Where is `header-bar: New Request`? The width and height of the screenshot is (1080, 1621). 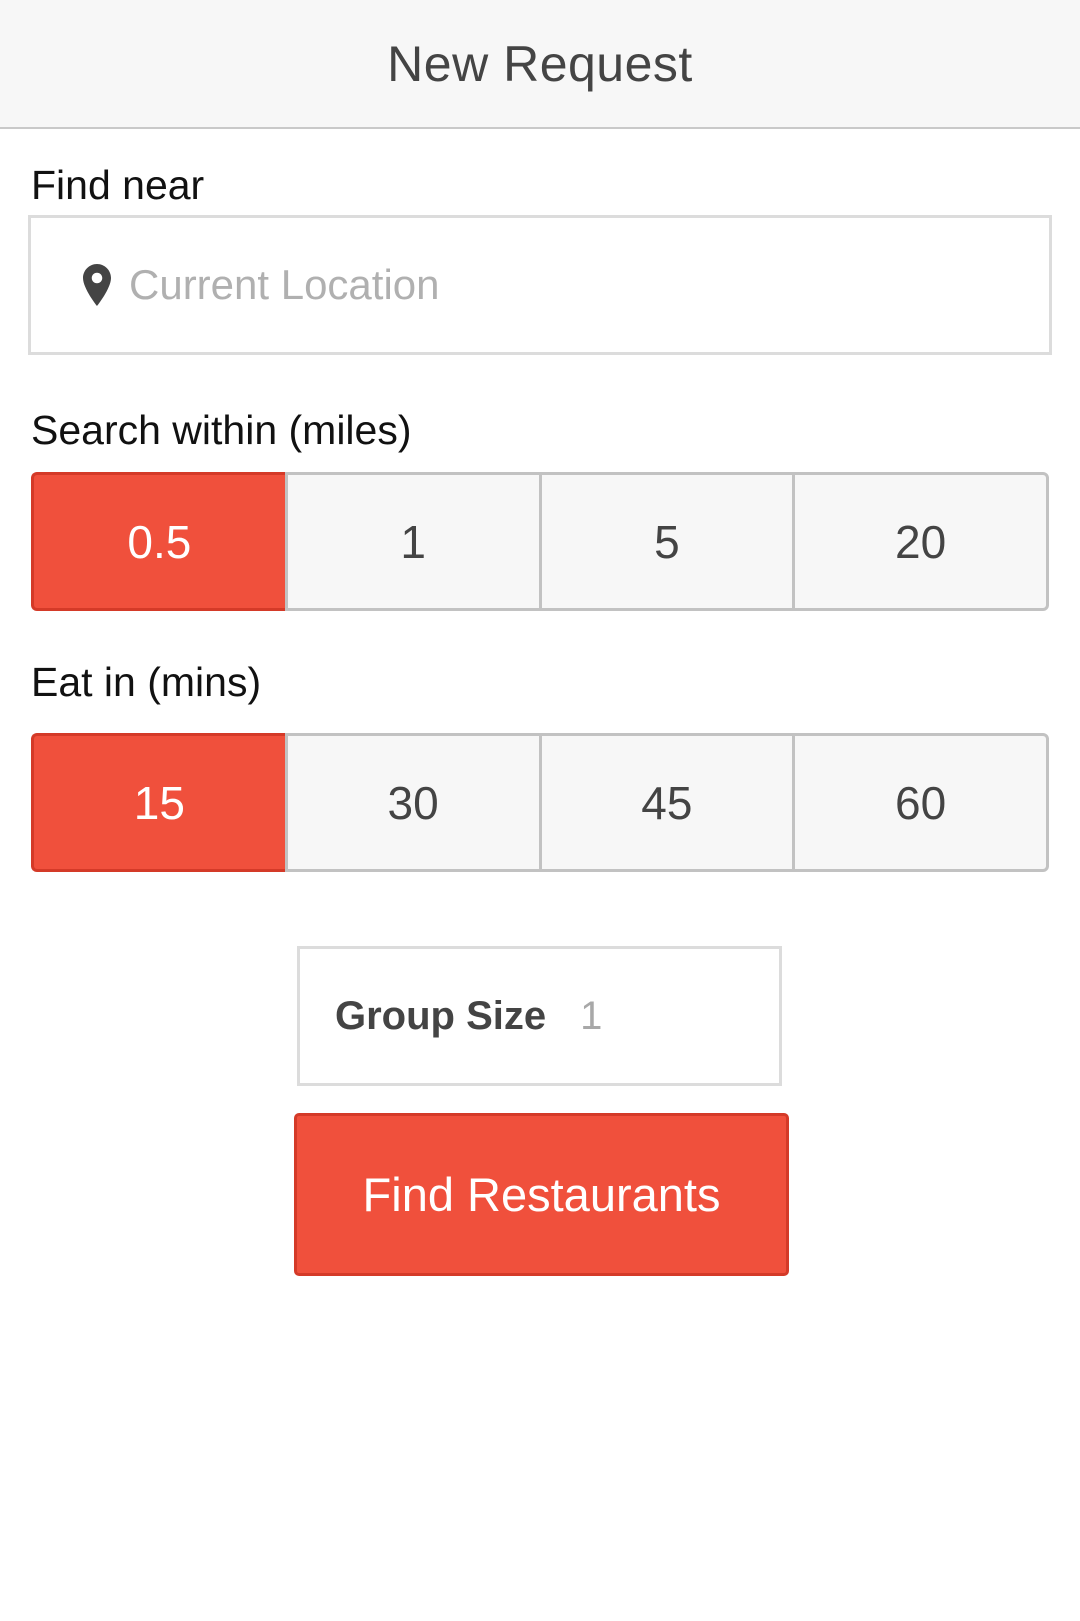 header-bar: New Request is located at coordinates (540, 64).